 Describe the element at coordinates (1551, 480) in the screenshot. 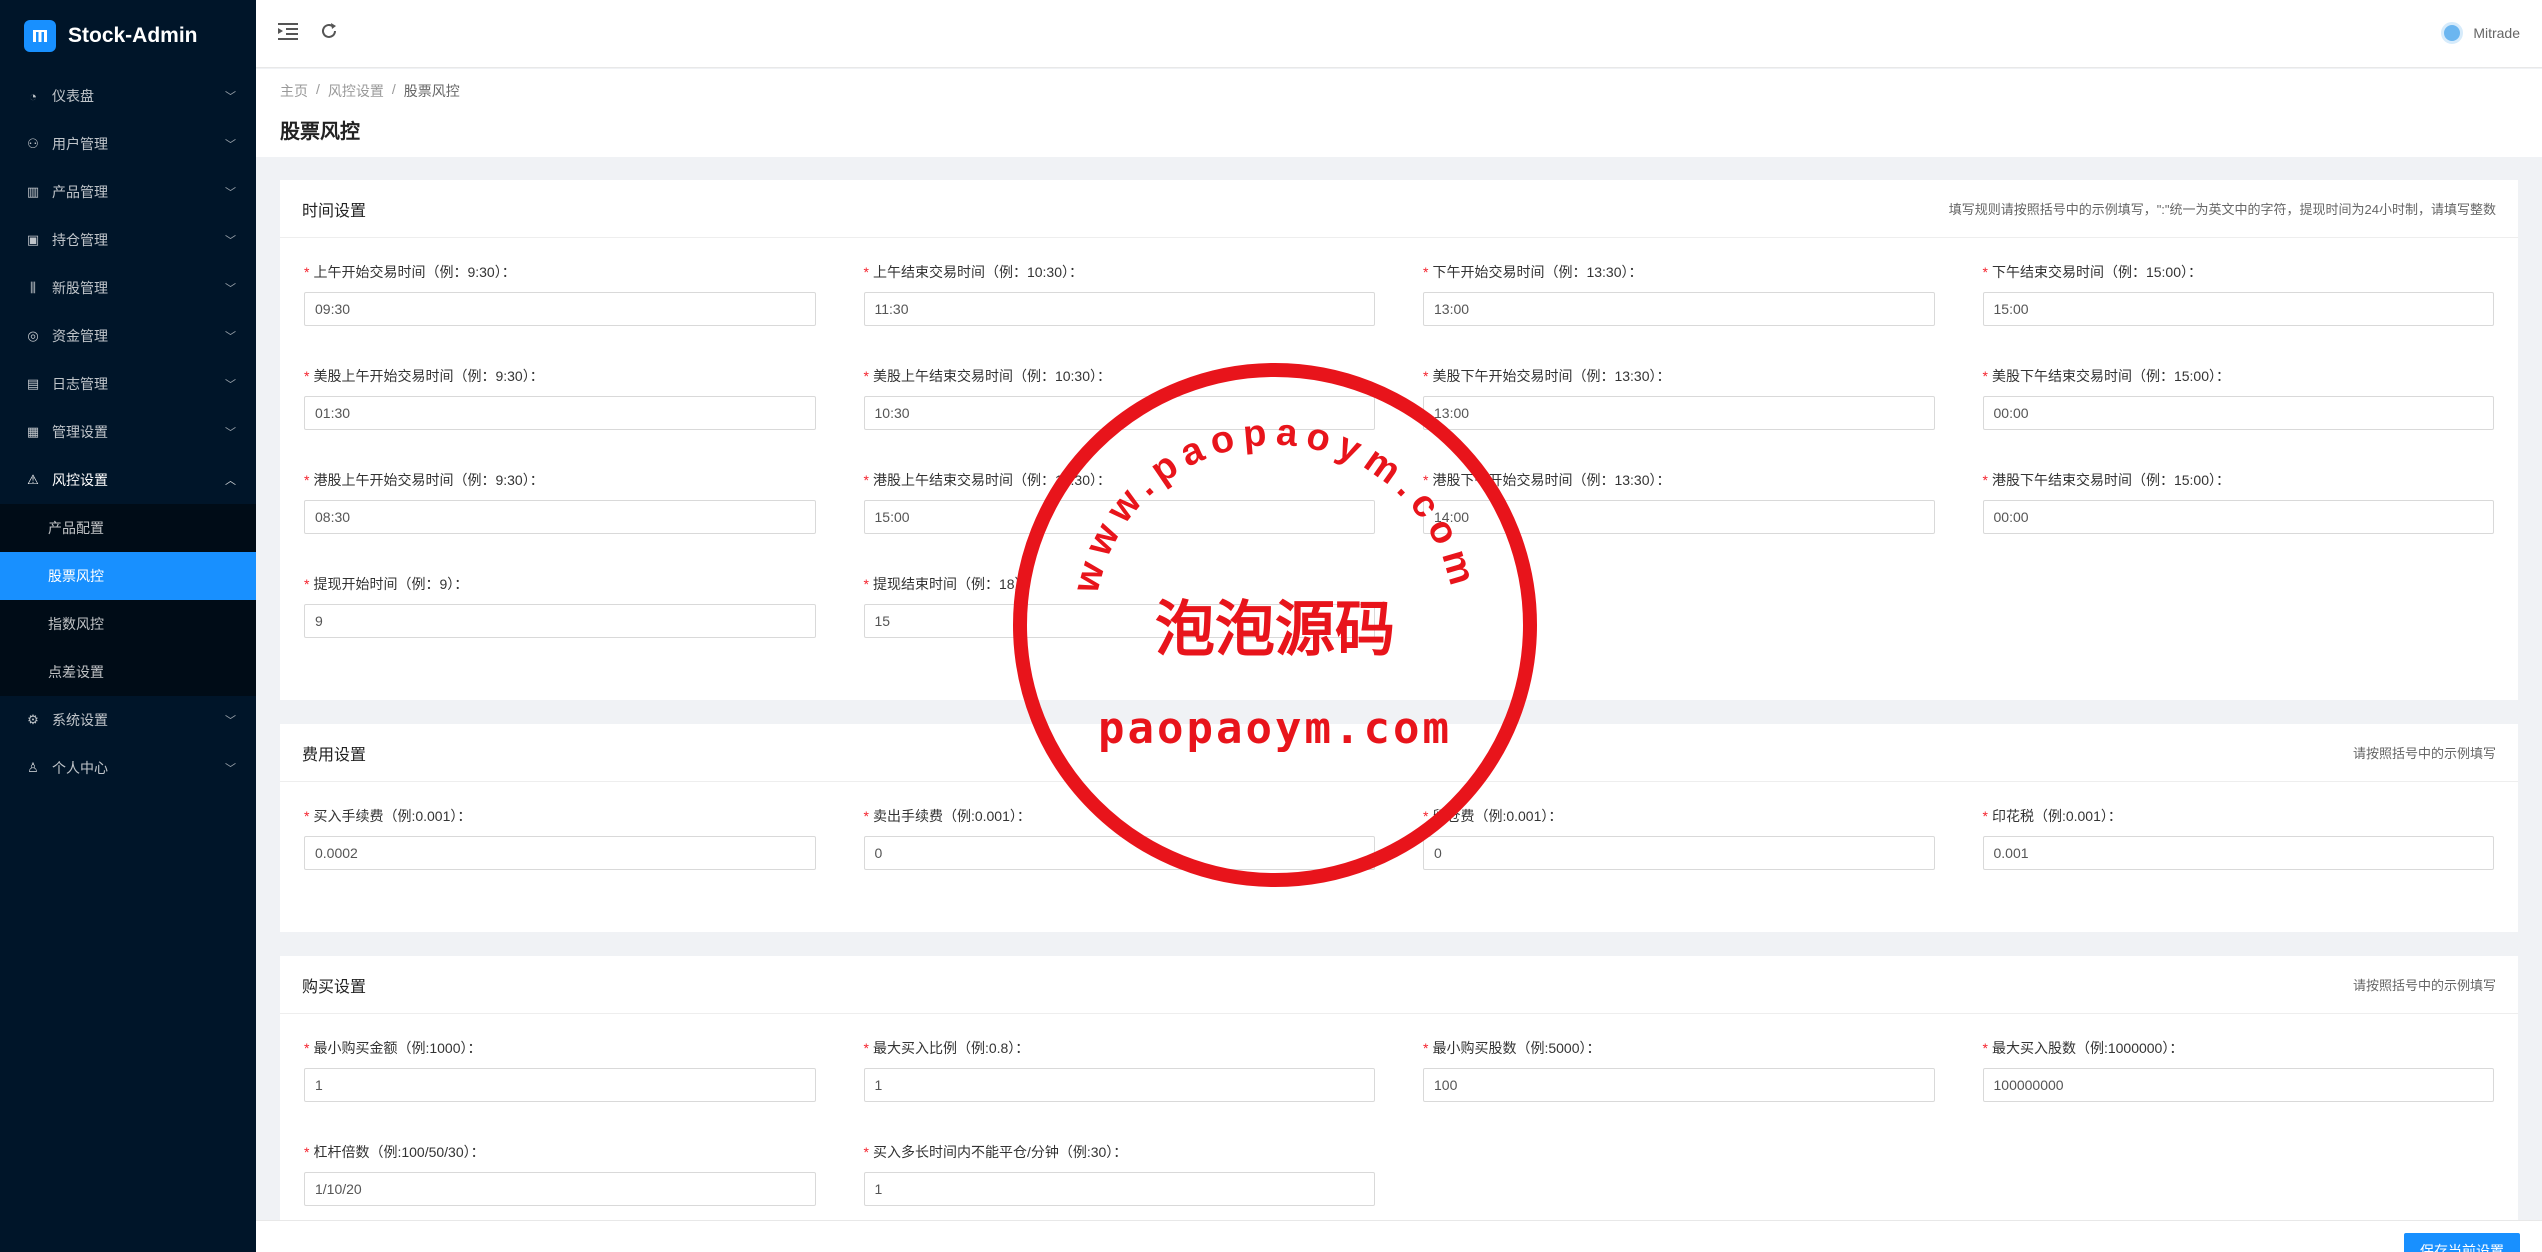

I see `field-label-text: 港股下午开始交易时间（例：13:30）：` at that location.